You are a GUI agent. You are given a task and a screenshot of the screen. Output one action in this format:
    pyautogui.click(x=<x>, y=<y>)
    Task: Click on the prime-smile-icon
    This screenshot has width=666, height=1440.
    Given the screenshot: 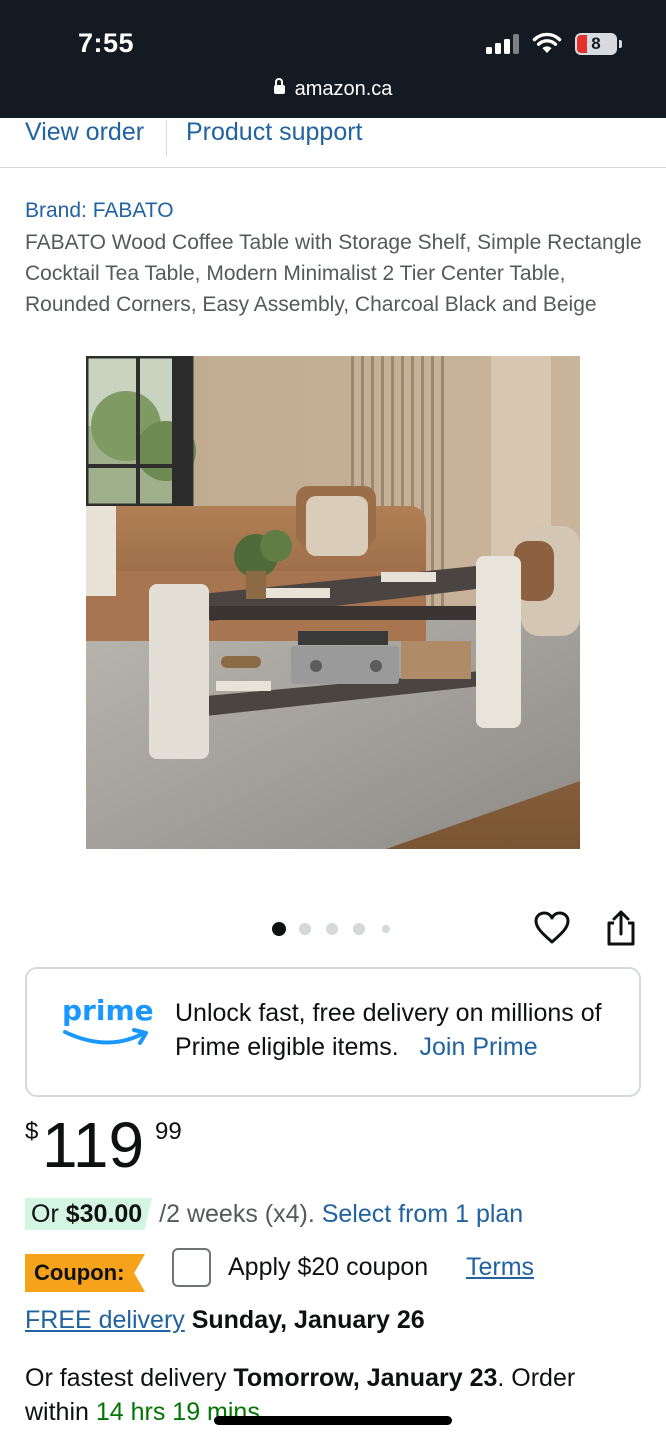 What is the action you would take?
    pyautogui.click(x=105, y=1036)
    